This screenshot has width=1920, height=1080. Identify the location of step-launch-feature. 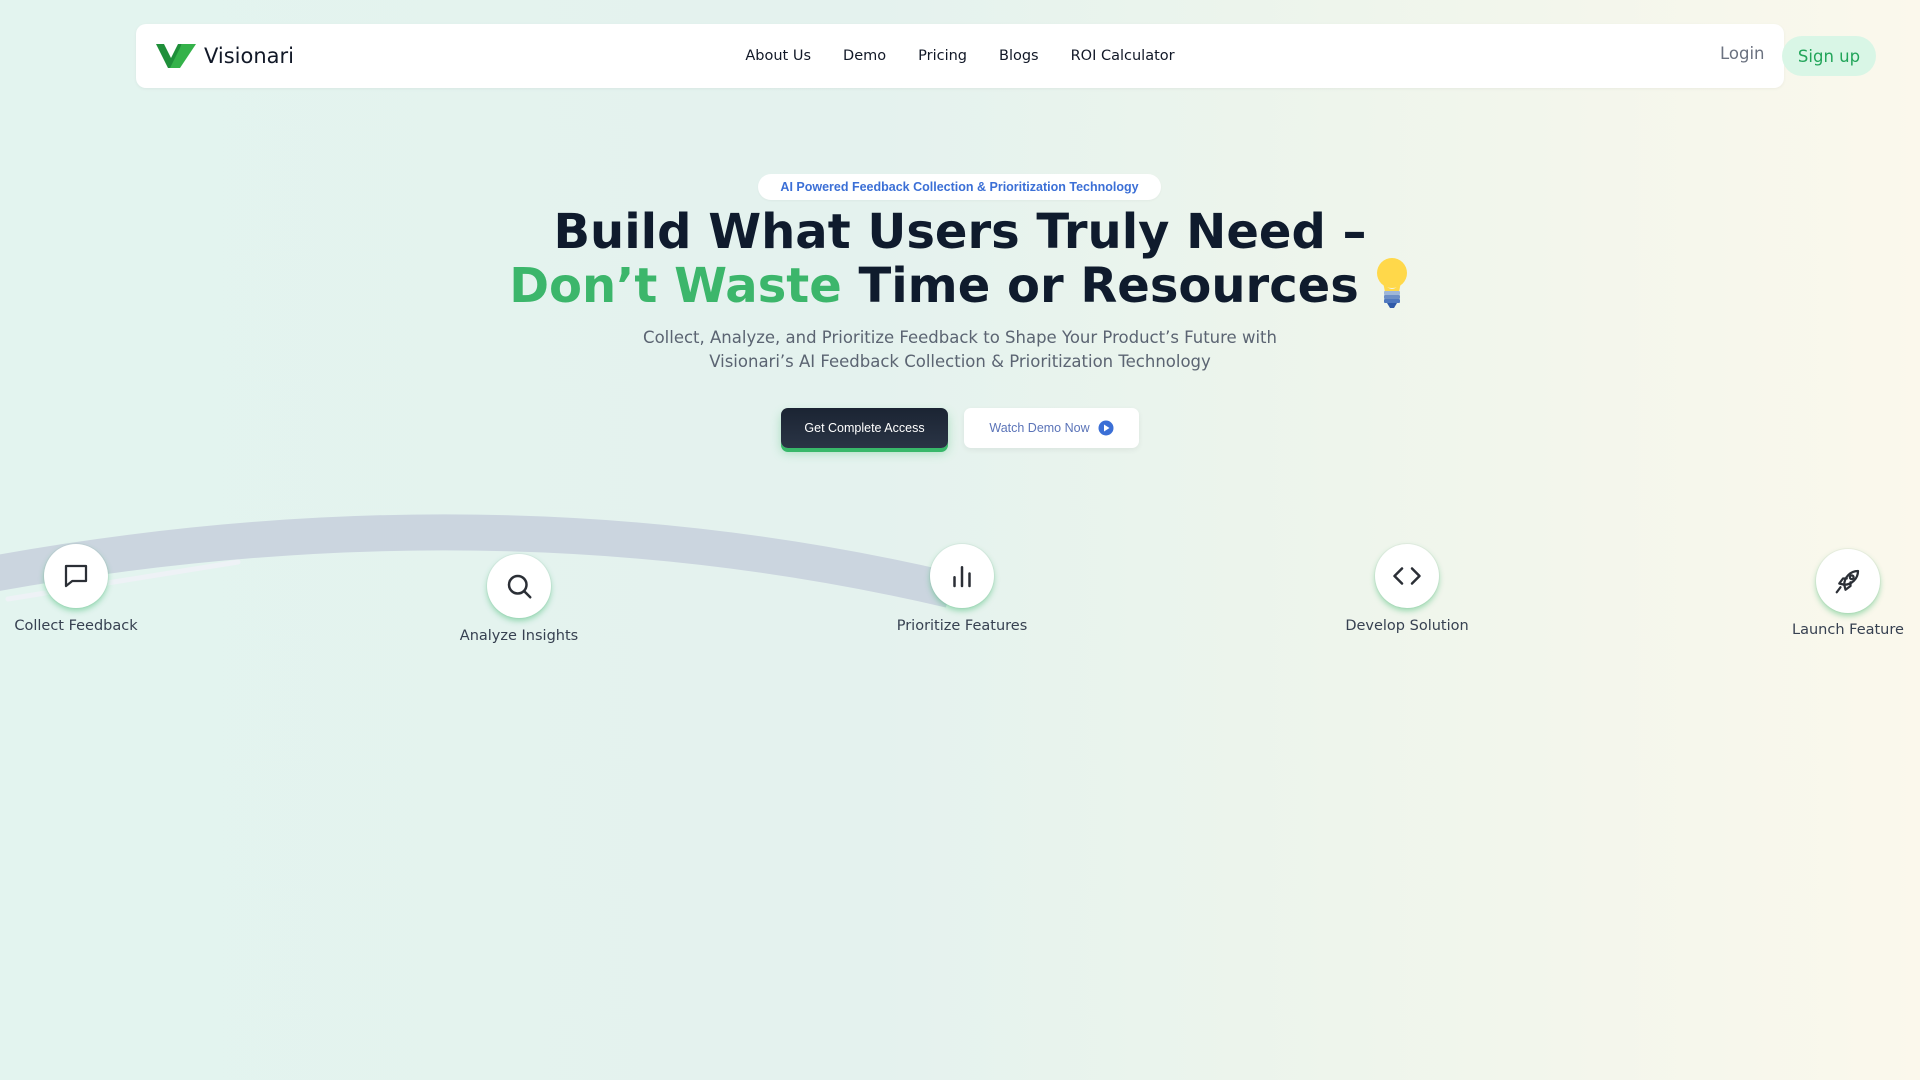
(1848, 581).